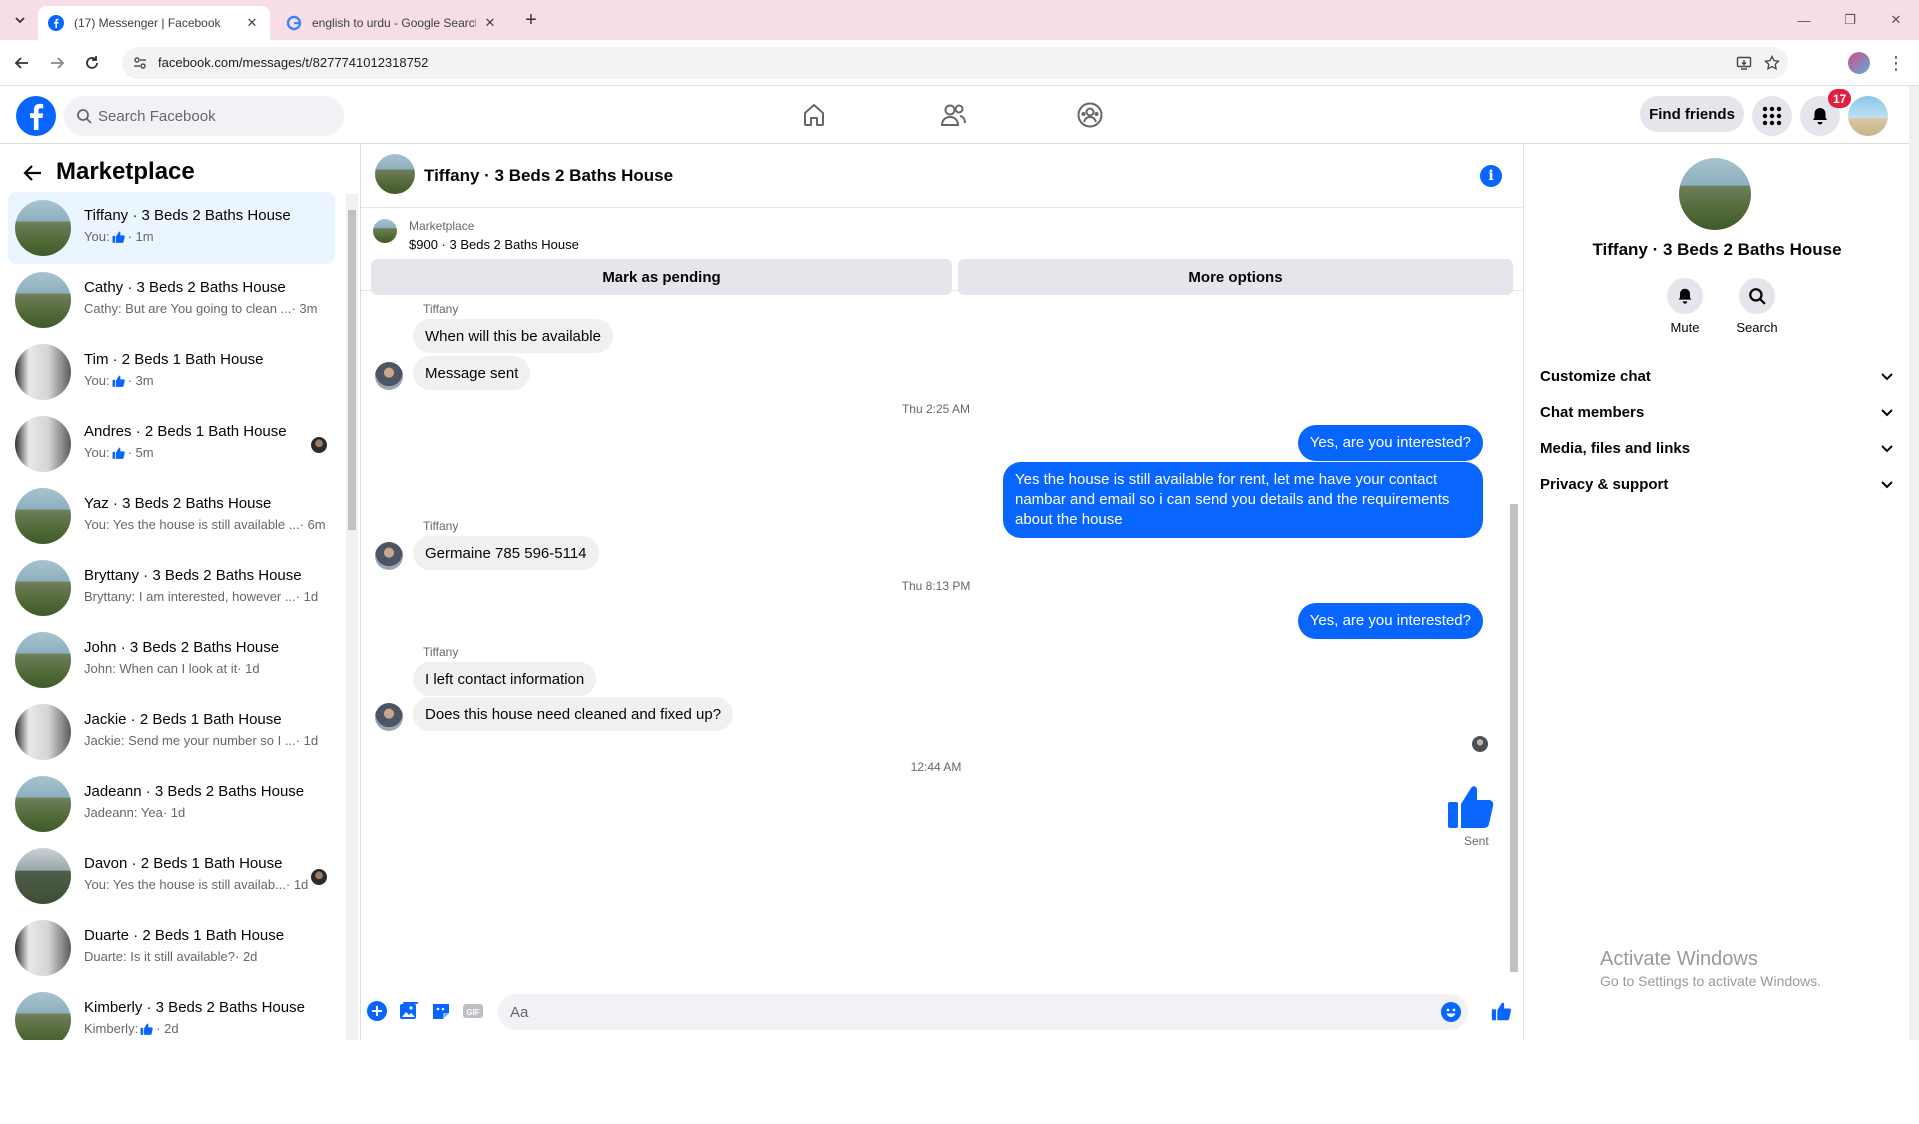 This screenshot has width=1919, height=1124. Describe the element at coordinates (1717, 484) in the screenshot. I see `accordion-privacy-support: Privacy & support` at that location.